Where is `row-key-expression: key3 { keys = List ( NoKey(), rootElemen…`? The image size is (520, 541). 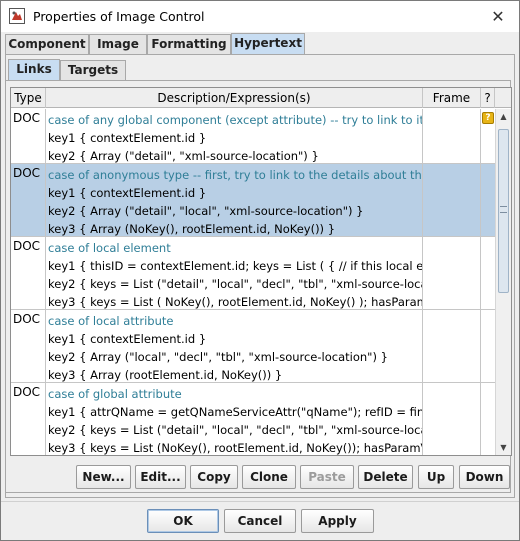
row-key-expression: key3 { keys = List ( NoKey(), rootElemen… is located at coordinates (235, 302).